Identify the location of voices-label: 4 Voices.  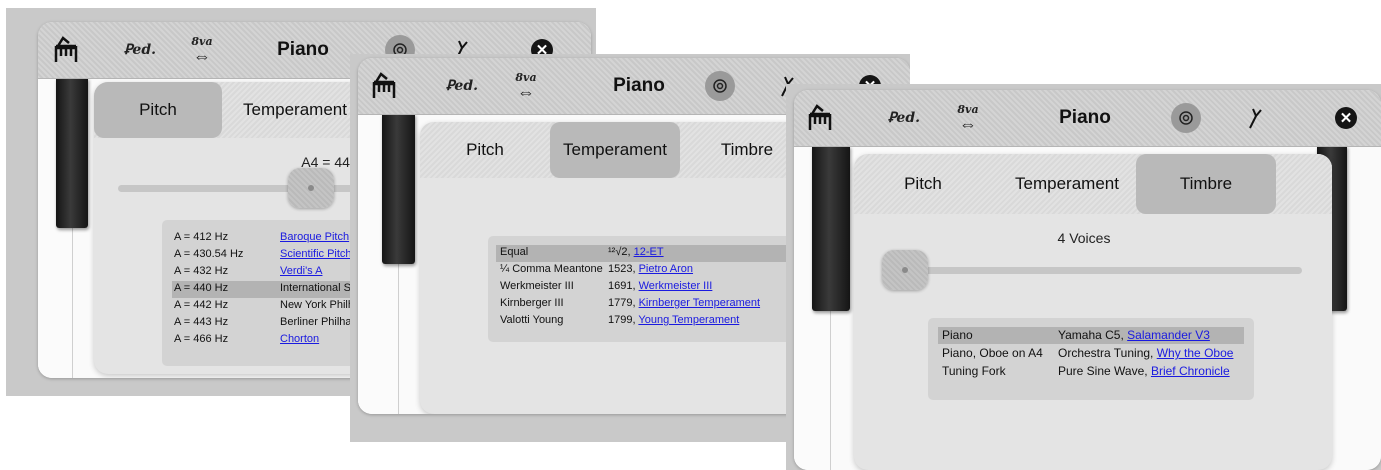
(1084, 238).